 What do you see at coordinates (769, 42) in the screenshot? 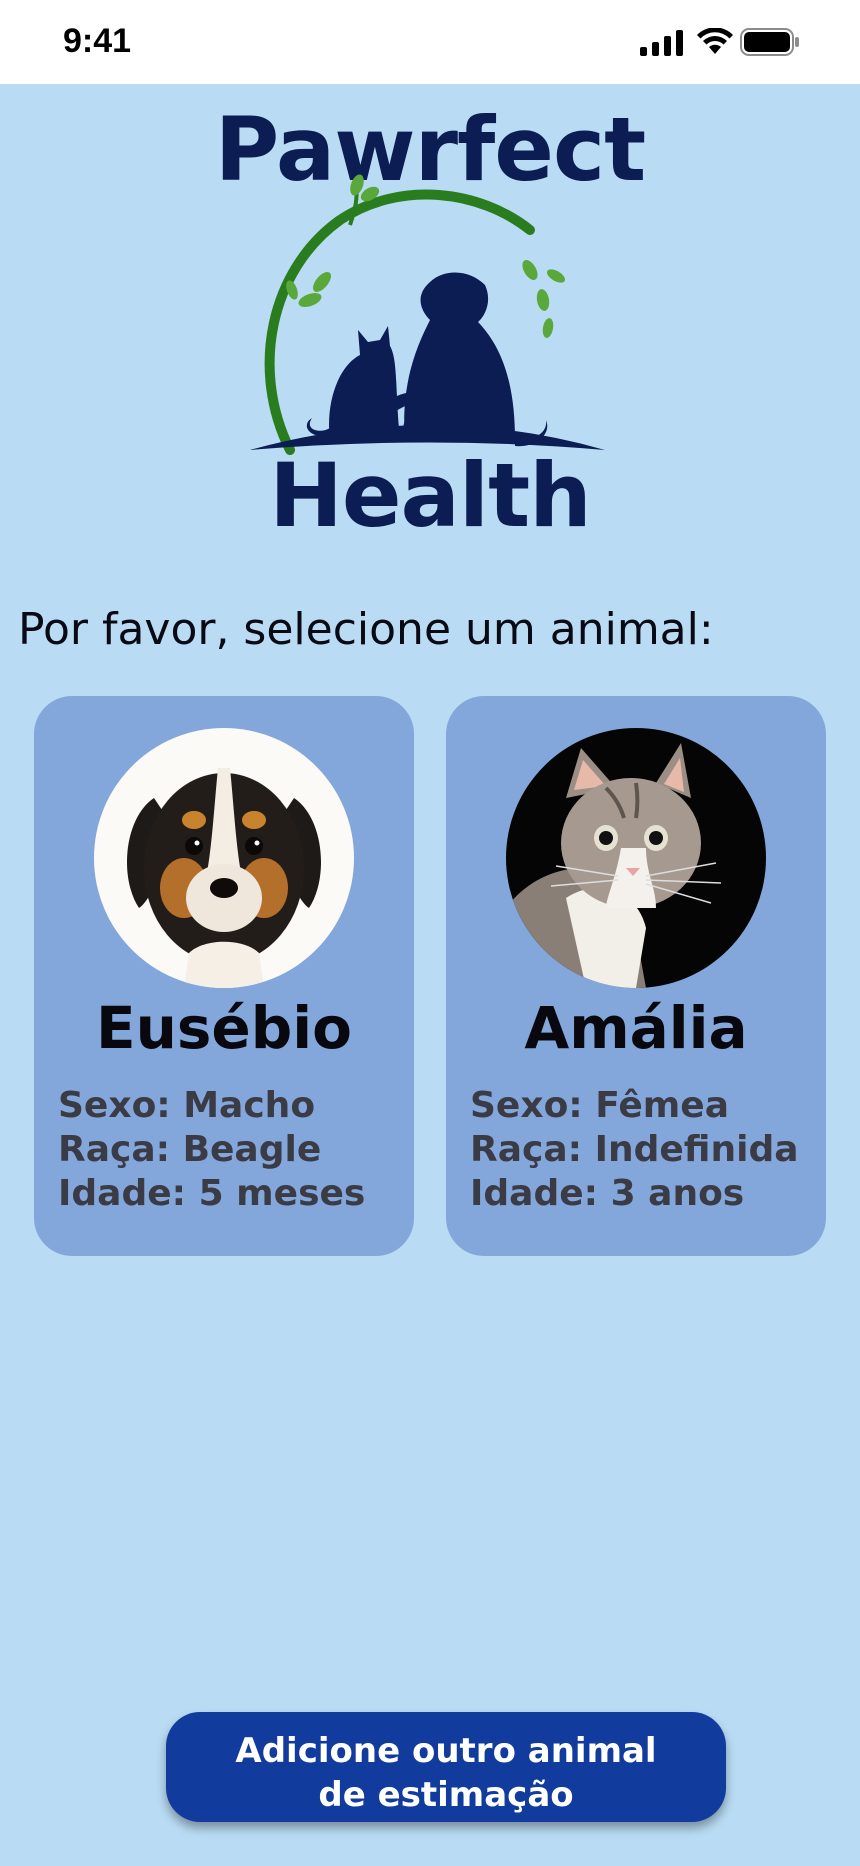
I see `battery-icon` at bounding box center [769, 42].